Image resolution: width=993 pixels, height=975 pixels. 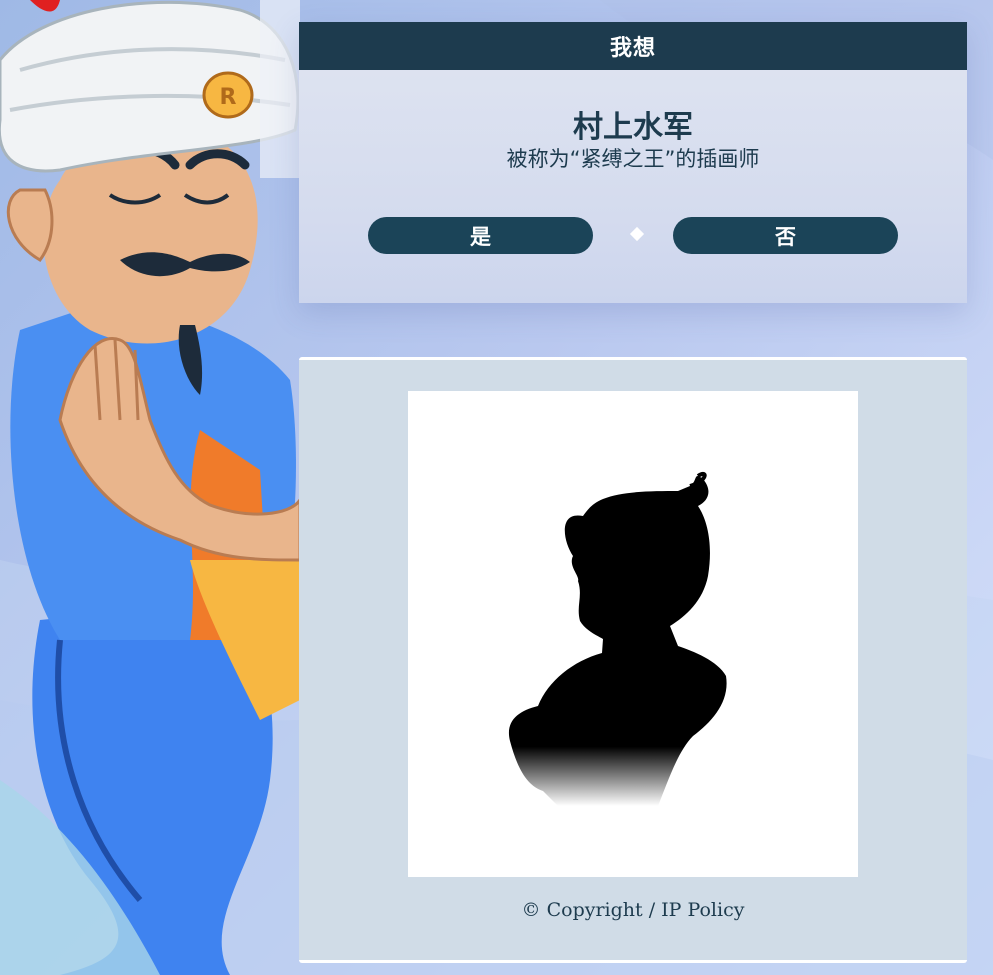 What do you see at coordinates (785, 235) in the screenshot?
I see `no-button: 否` at bounding box center [785, 235].